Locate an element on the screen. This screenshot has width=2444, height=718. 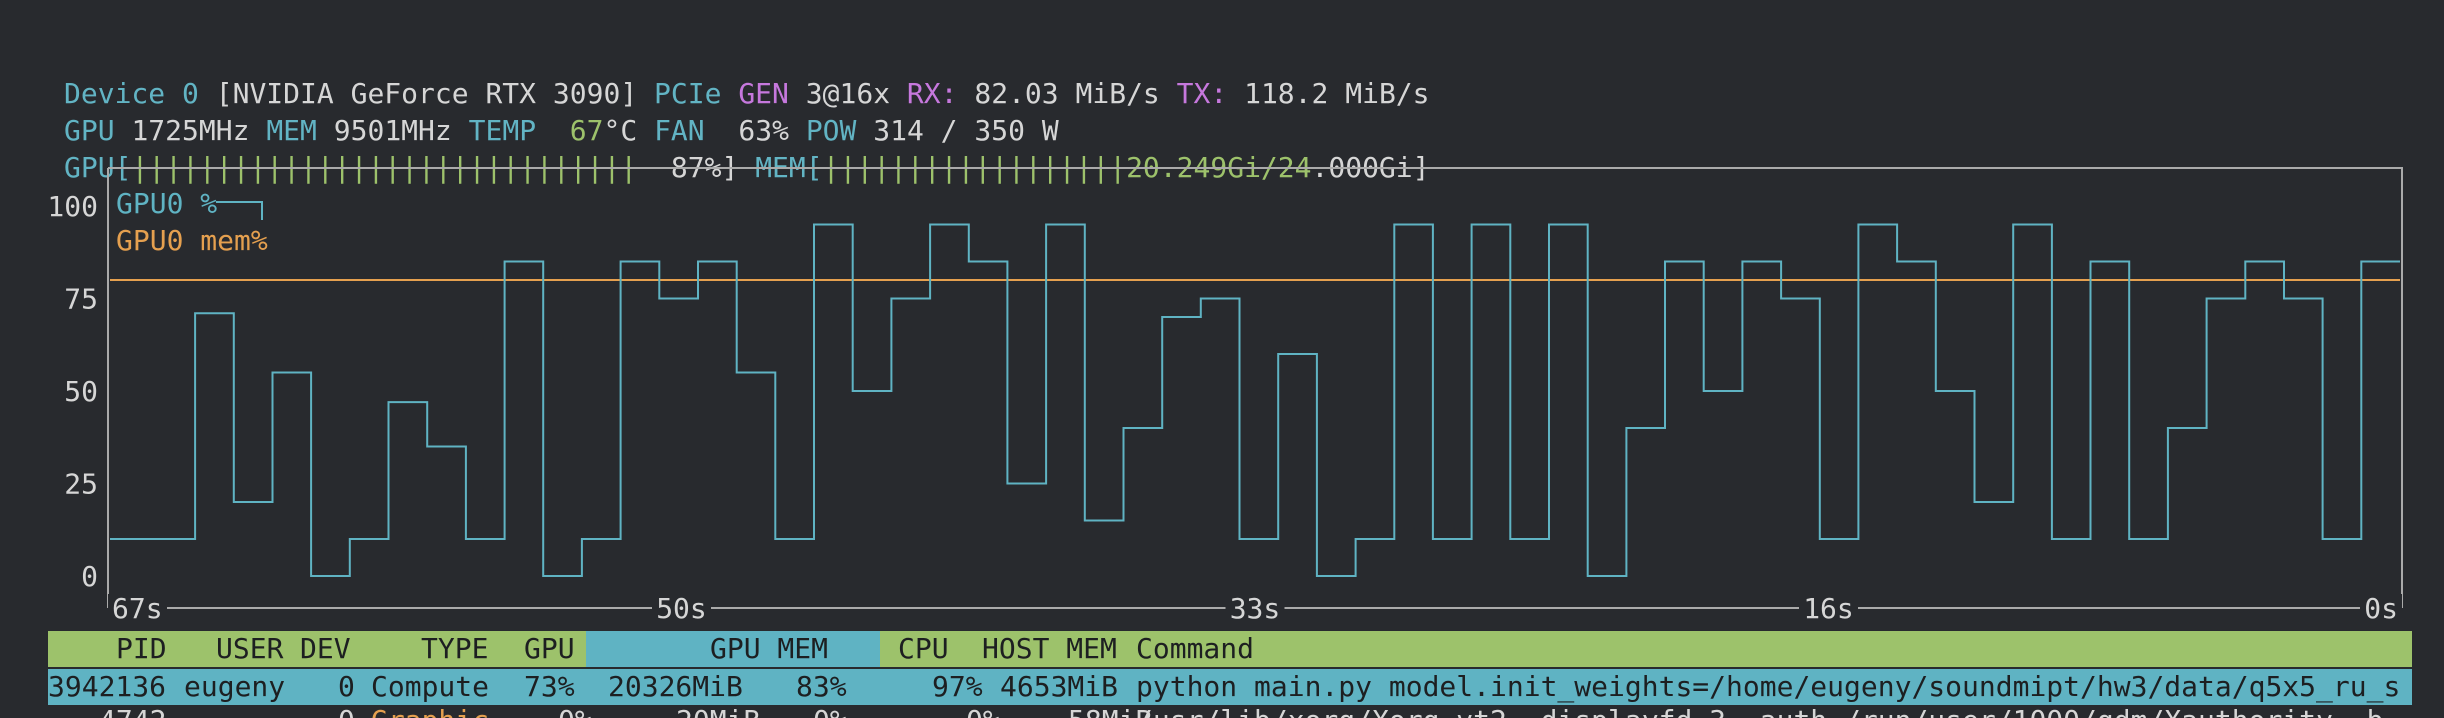
chart-legend: GPU0 % GPU0 mem% is located at coordinates (192, 222).